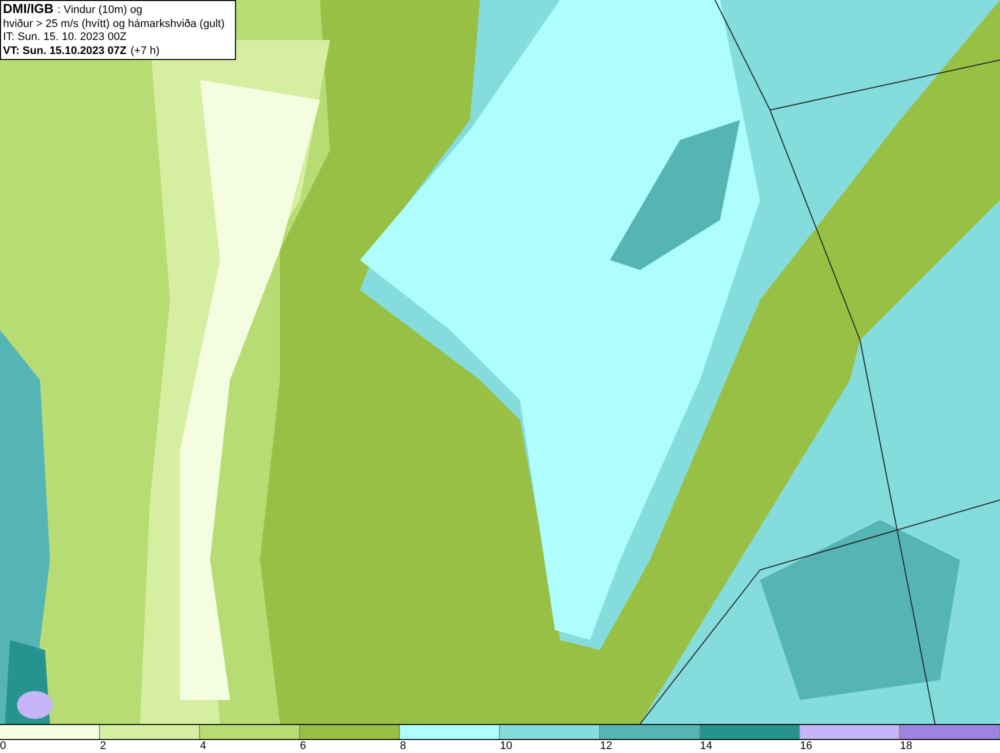  Describe the element at coordinates (404, 746) in the screenshot. I see `legend-label: 8` at that location.